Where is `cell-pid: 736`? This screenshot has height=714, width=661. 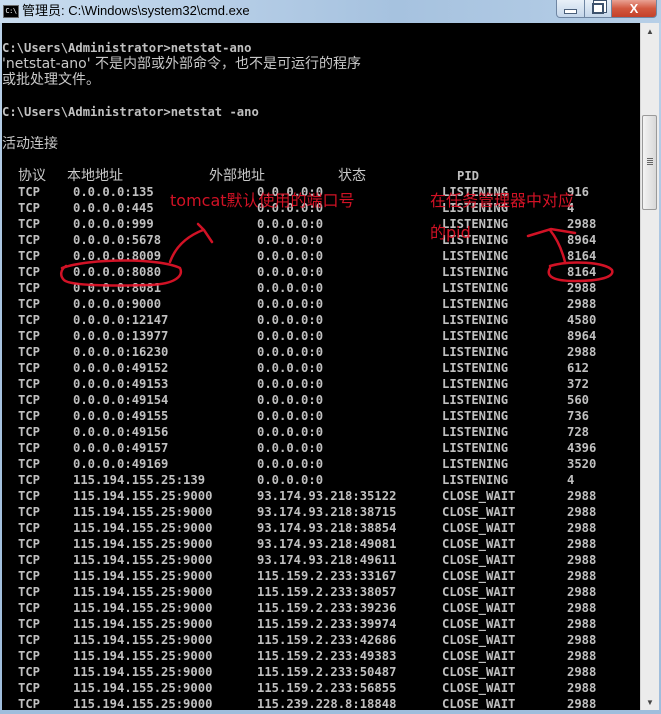
cell-pid: 736 is located at coordinates (578, 416).